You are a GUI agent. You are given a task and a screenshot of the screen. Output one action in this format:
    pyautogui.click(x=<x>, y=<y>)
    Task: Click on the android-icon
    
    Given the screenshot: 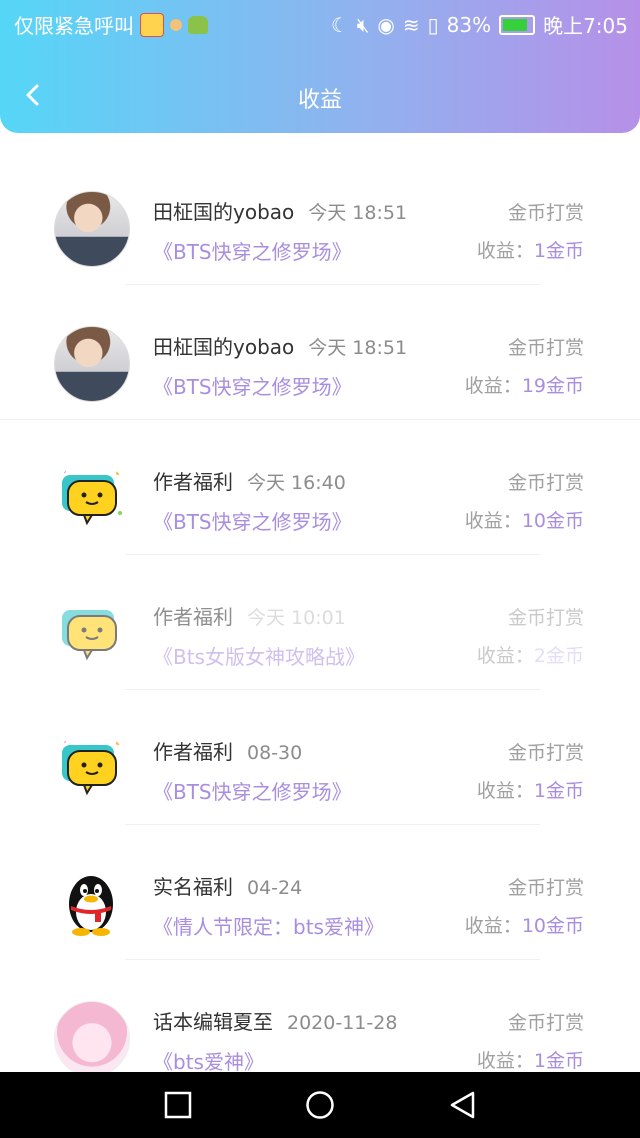 What is the action you would take?
    pyautogui.click(x=198, y=24)
    